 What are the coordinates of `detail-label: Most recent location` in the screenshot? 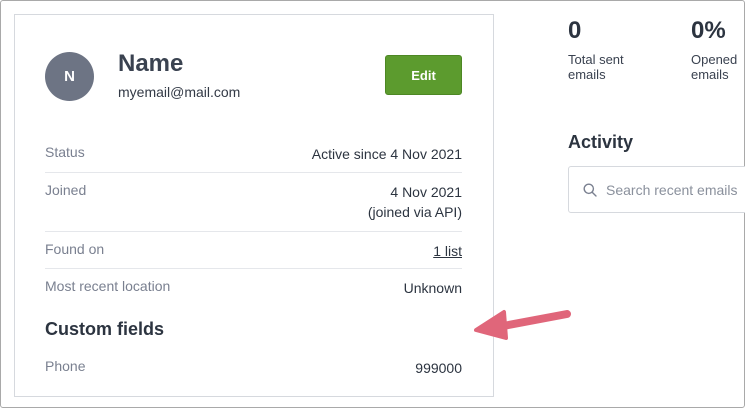 It's located at (108, 286).